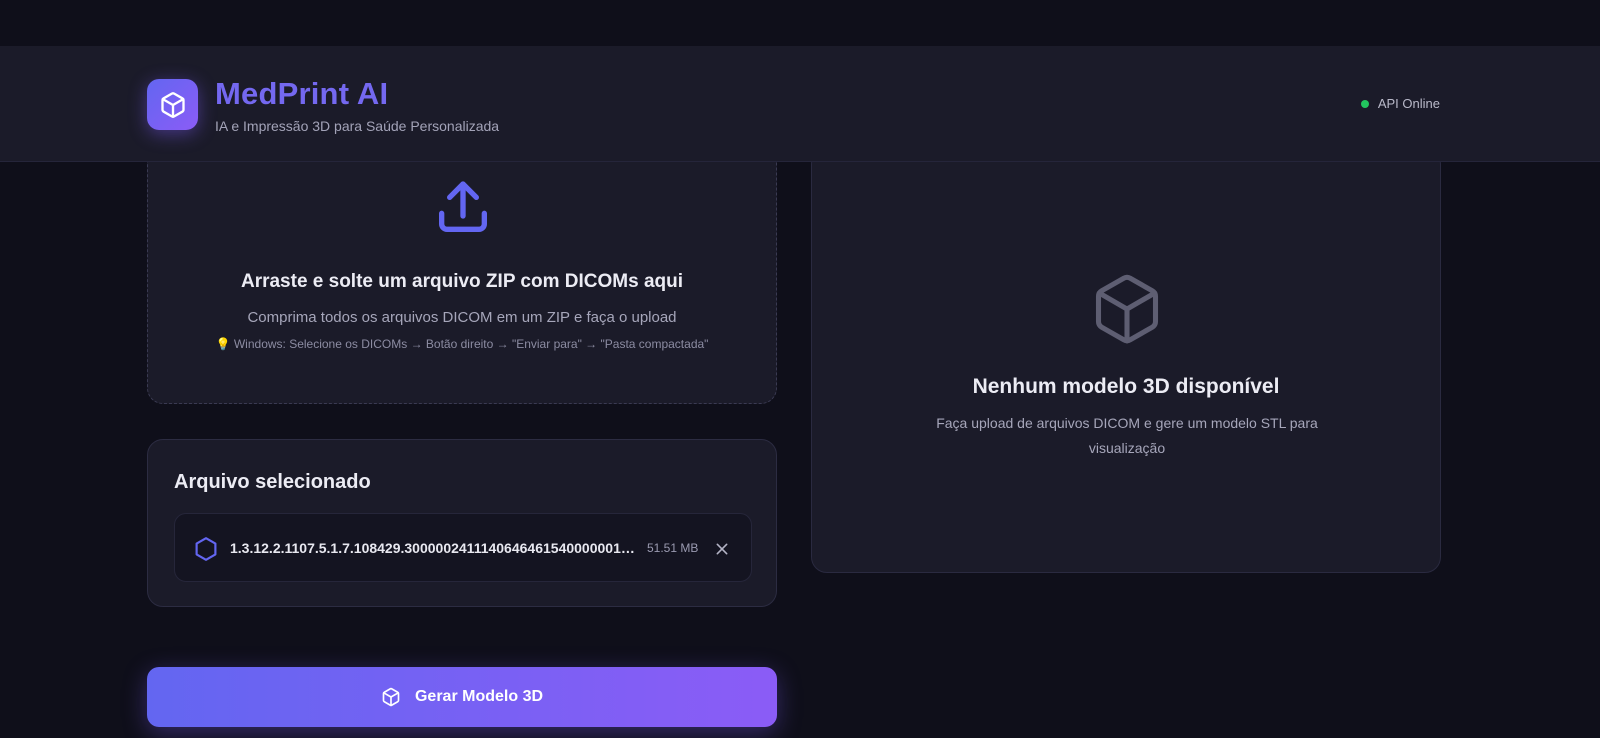 This screenshot has height=738, width=1600. Describe the element at coordinates (302, 93) in the screenshot. I see `app-title: MedPrint AI` at that location.